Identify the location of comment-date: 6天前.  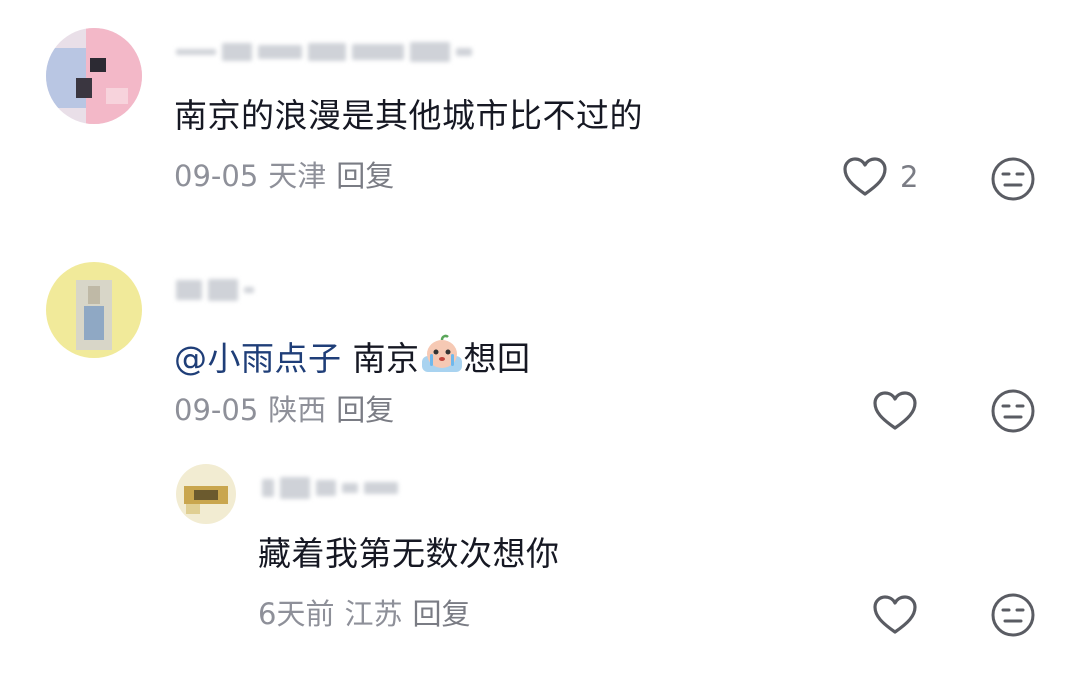
(296, 614).